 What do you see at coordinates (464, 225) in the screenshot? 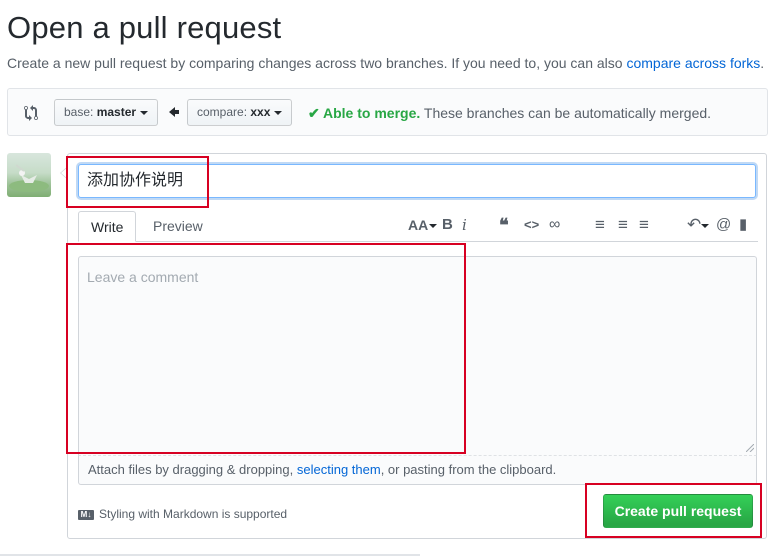
I see `italic-icon: i` at bounding box center [464, 225].